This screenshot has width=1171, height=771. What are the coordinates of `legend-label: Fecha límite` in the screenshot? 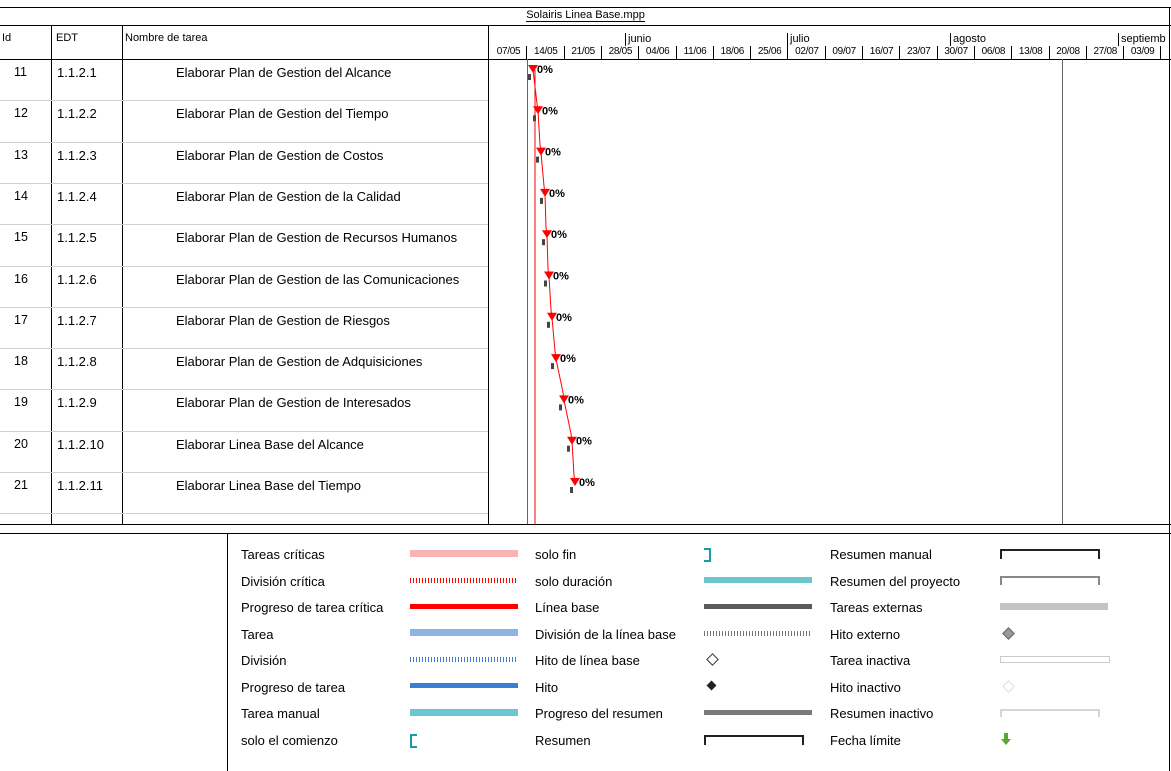 It's located at (865, 740).